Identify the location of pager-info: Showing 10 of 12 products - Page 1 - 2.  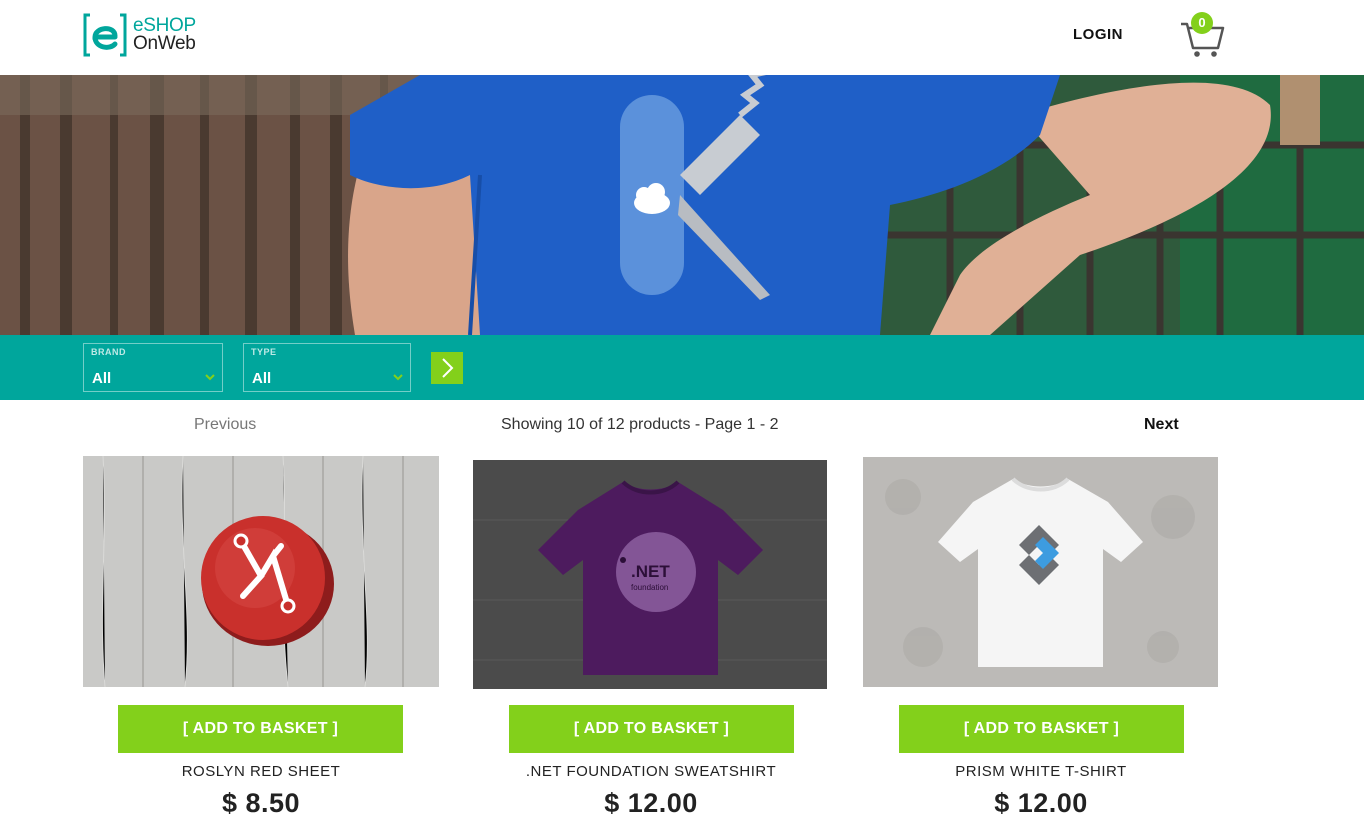
(640, 424).